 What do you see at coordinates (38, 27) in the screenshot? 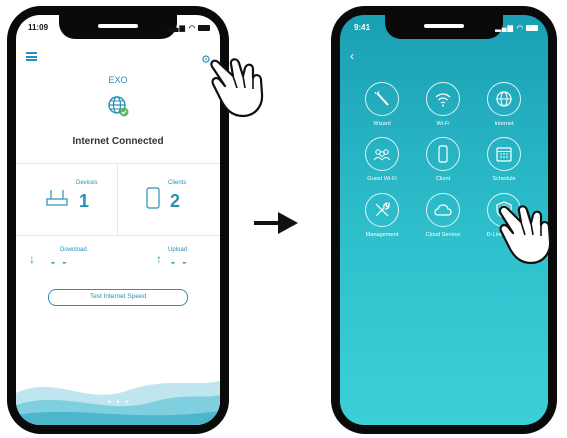
I see `status-time: 11:09` at bounding box center [38, 27].